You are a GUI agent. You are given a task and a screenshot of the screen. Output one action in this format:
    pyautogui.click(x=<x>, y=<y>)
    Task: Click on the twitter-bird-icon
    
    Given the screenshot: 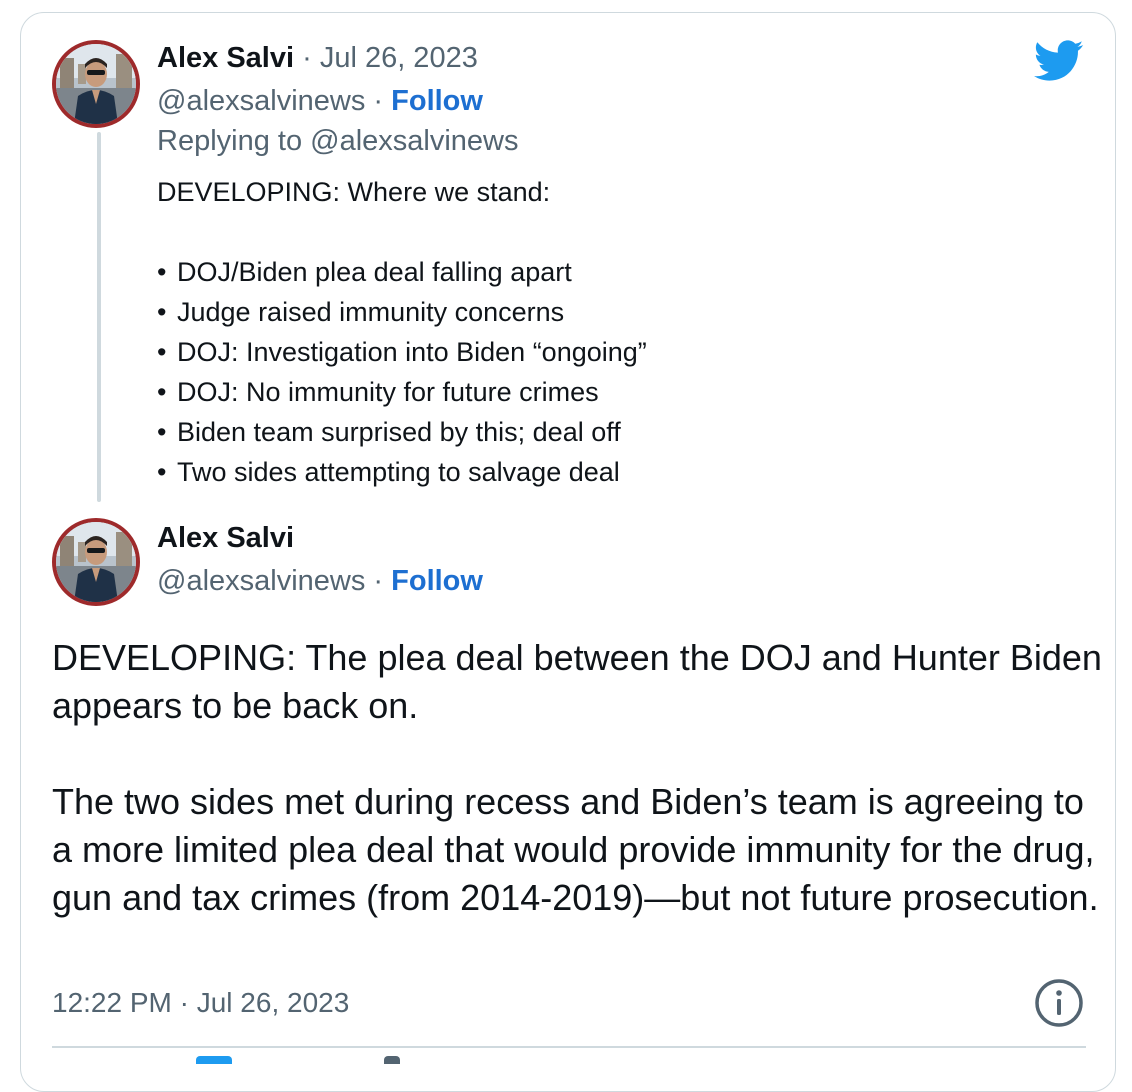 What is the action you would take?
    pyautogui.click(x=1059, y=61)
    